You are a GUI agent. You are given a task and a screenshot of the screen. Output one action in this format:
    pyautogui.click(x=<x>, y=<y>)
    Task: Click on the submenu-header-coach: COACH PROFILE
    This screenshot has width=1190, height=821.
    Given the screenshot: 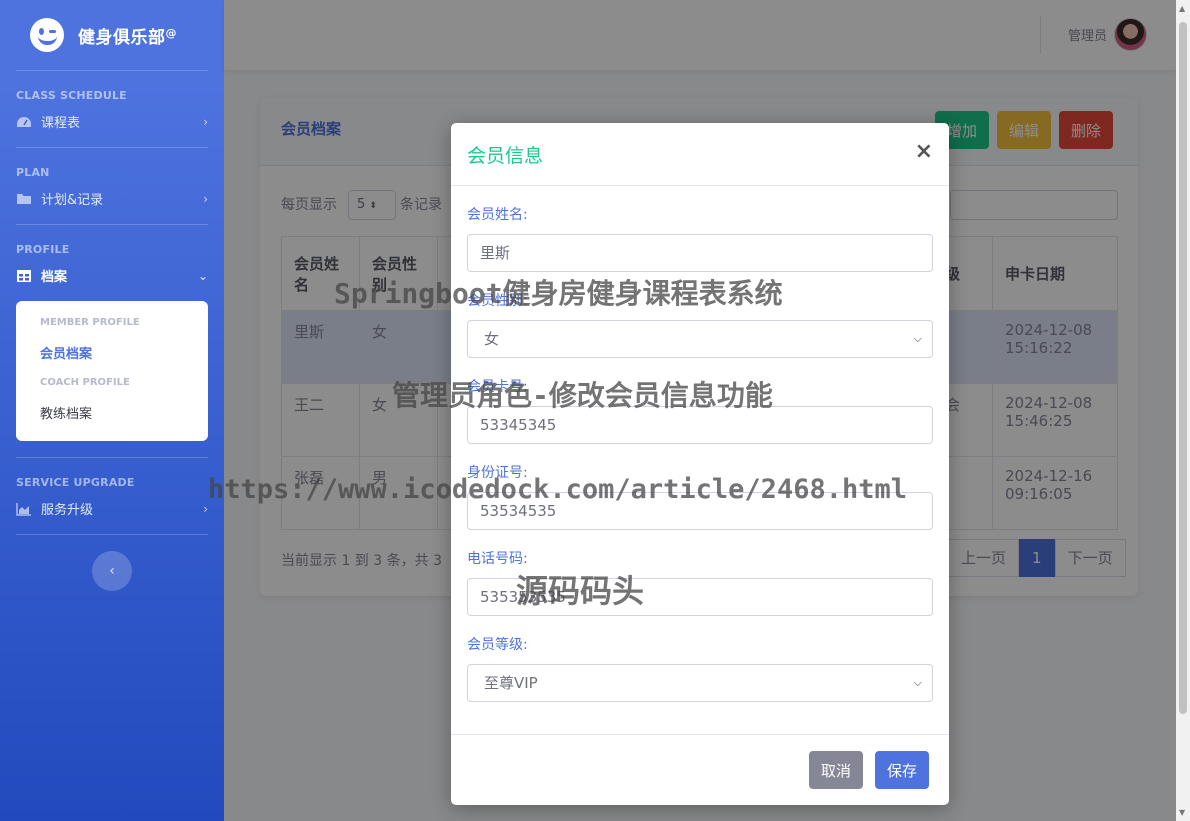 What is the action you would take?
    pyautogui.click(x=112, y=382)
    